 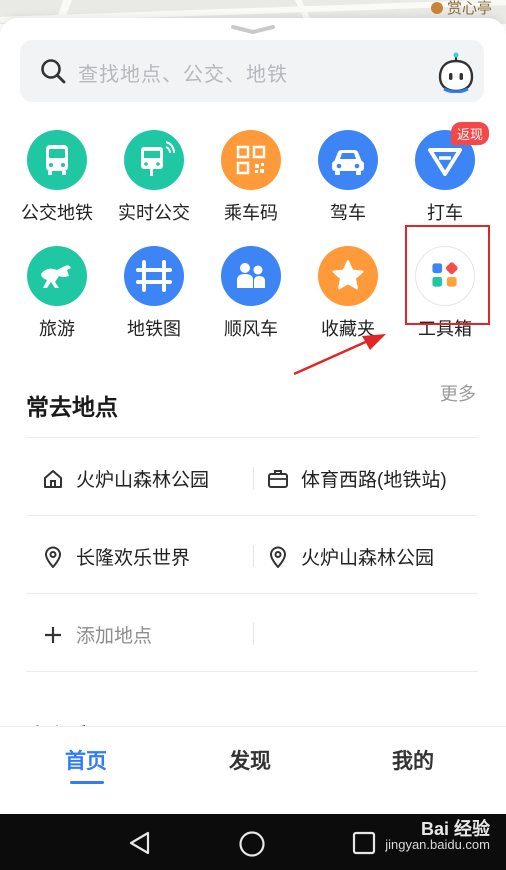 I want to click on toolbox-highlight-box, so click(x=447, y=275).